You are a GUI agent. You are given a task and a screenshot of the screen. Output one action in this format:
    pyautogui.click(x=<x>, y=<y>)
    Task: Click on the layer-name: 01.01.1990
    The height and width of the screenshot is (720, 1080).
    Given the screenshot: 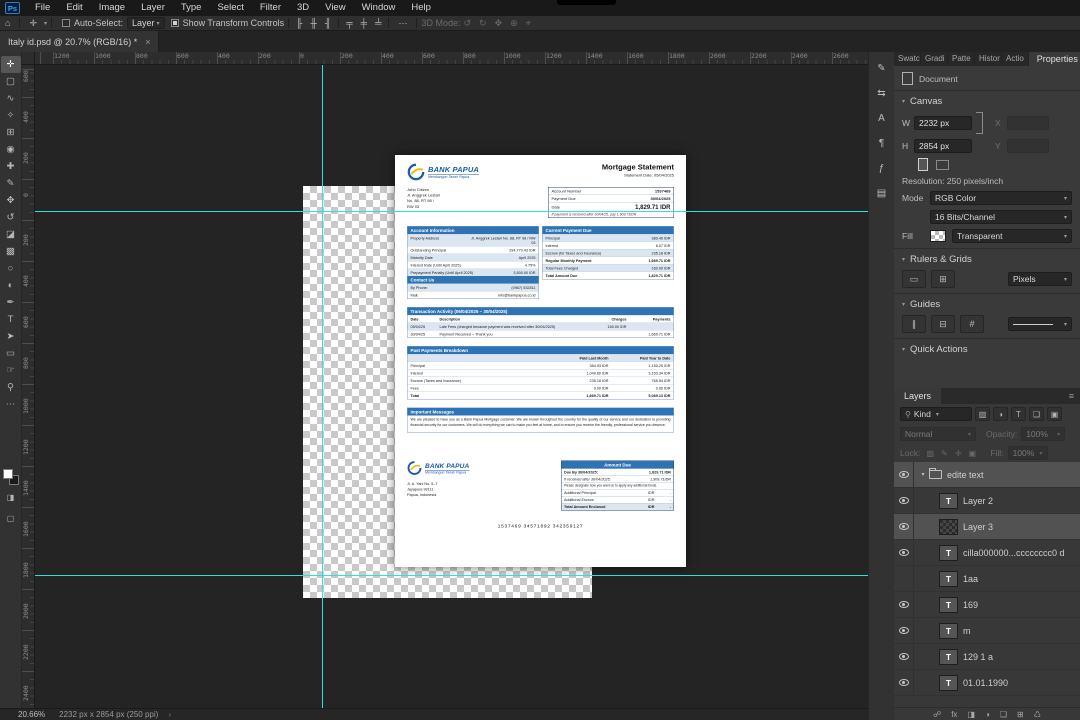 What is the action you would take?
    pyautogui.click(x=1021, y=683)
    